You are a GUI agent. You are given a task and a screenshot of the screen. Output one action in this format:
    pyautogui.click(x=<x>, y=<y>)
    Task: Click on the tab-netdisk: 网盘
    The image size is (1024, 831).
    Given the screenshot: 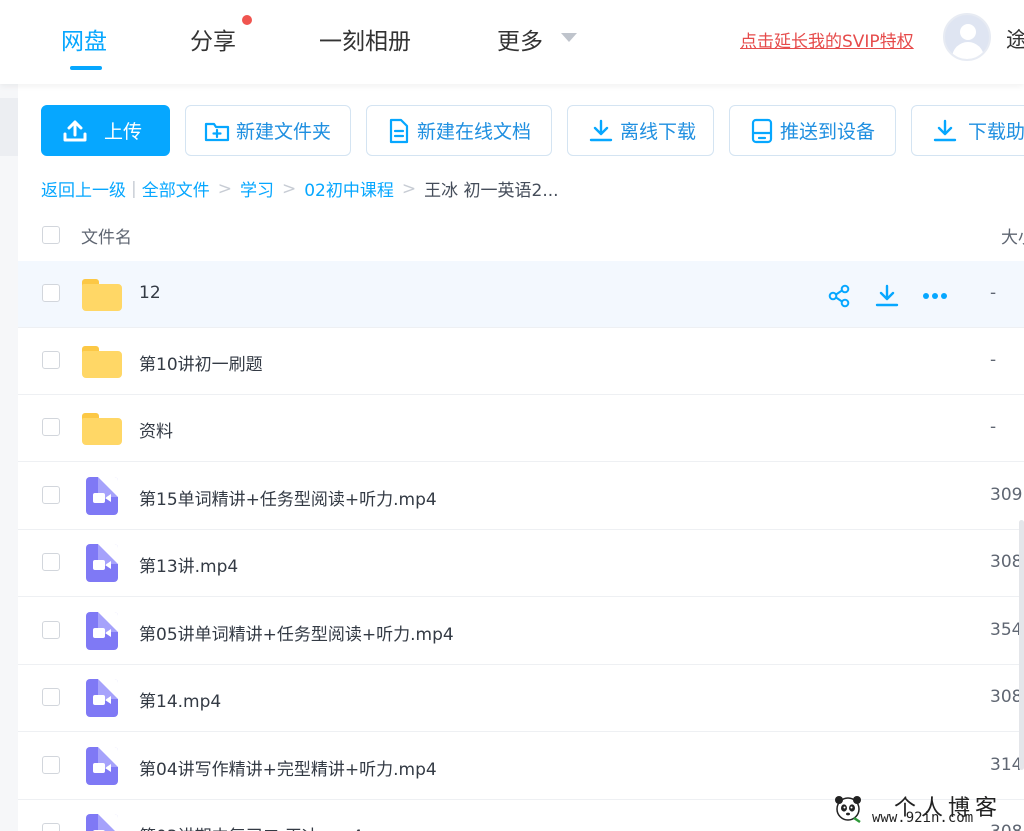 What is the action you would take?
    pyautogui.click(x=84, y=39)
    